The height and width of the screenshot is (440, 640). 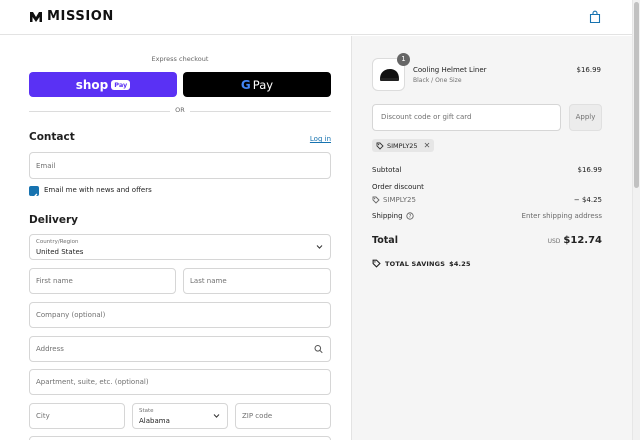 What do you see at coordinates (54, 220) in the screenshot?
I see `delivery-title: Delivery` at bounding box center [54, 220].